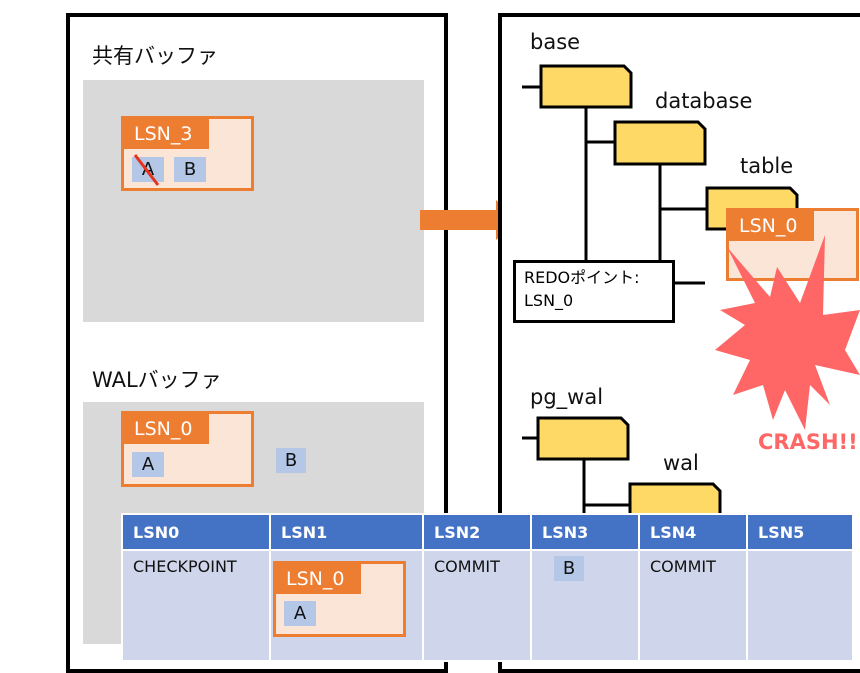 This screenshot has width=860, height=673. What do you see at coordinates (567, 397) in the screenshot?
I see `folder-pg-wal-label: pg_wal` at bounding box center [567, 397].